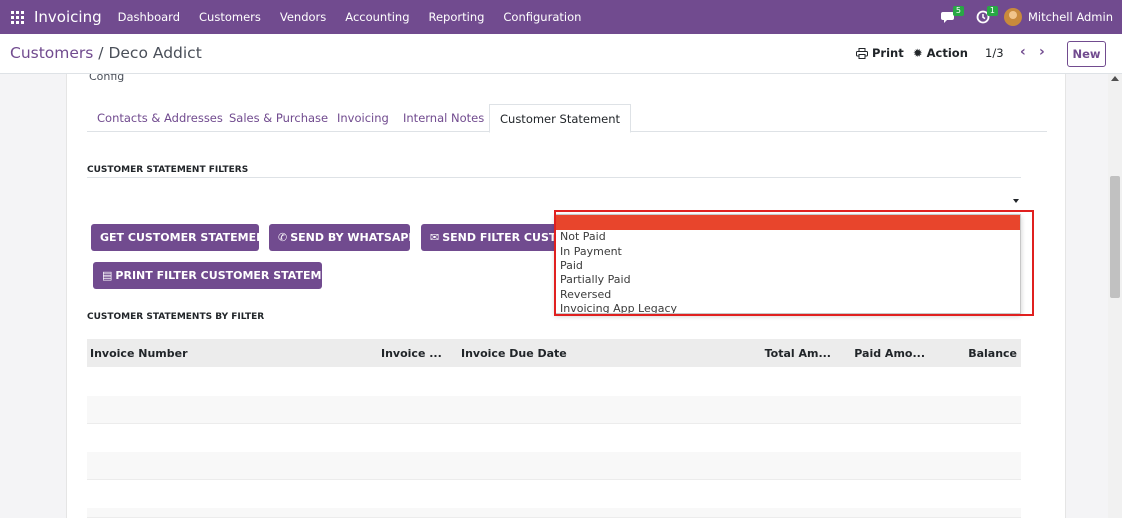 The image size is (1122, 518). What do you see at coordinates (1042, 52) in the screenshot?
I see `pager-next-icon: ›` at bounding box center [1042, 52].